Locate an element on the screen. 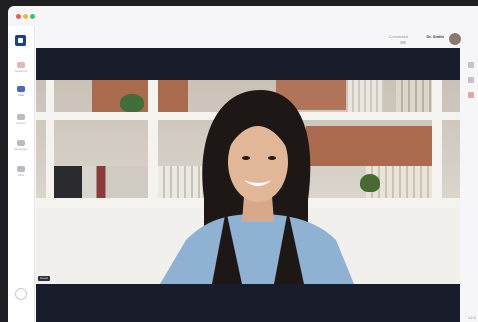 The width and height of the screenshot is (478, 322). help-icon is located at coordinates (21, 294).